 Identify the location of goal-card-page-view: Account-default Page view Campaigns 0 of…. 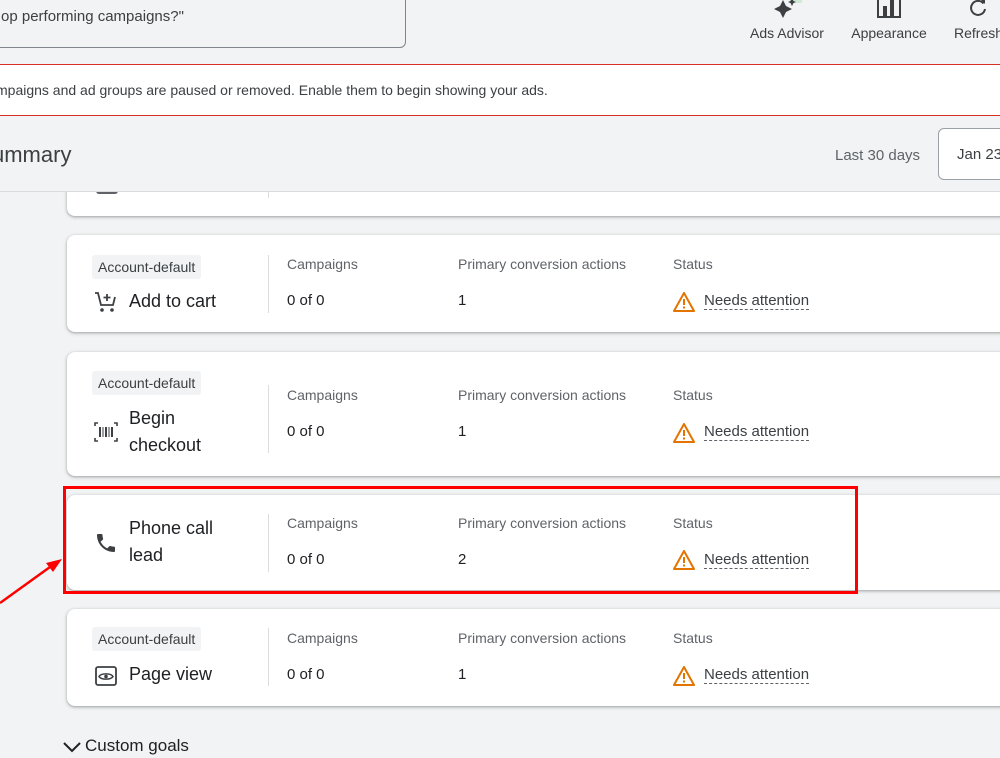
(533, 657).